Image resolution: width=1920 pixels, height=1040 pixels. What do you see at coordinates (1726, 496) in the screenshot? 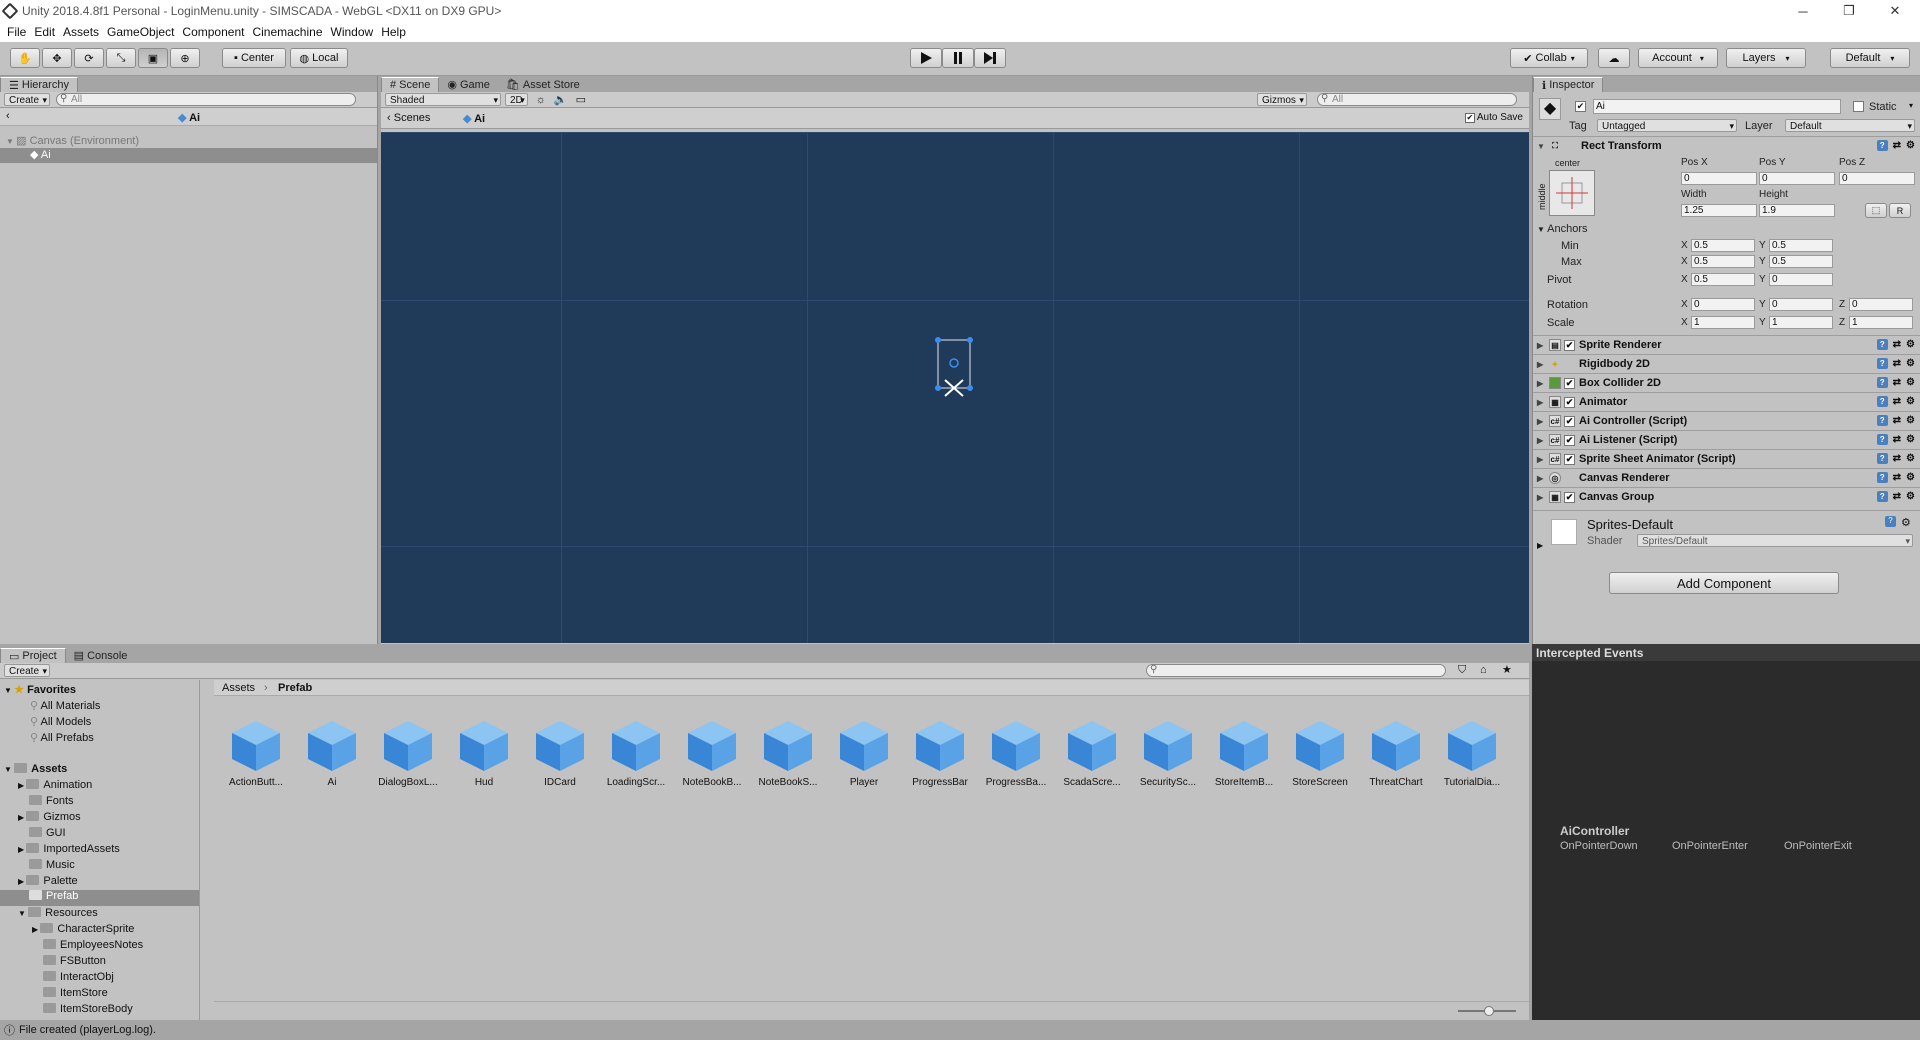
I see `component-canvas-group: ▶ ▦ ✔ Canvas Group? ⇄ ⚙` at bounding box center [1726, 496].